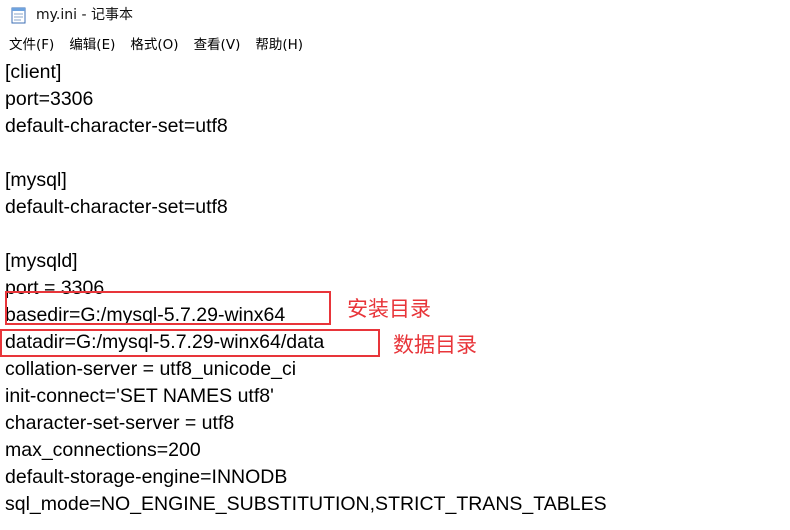  Describe the element at coordinates (120, 423) in the screenshot. I see `text-line: character-set-server = utf8` at that location.